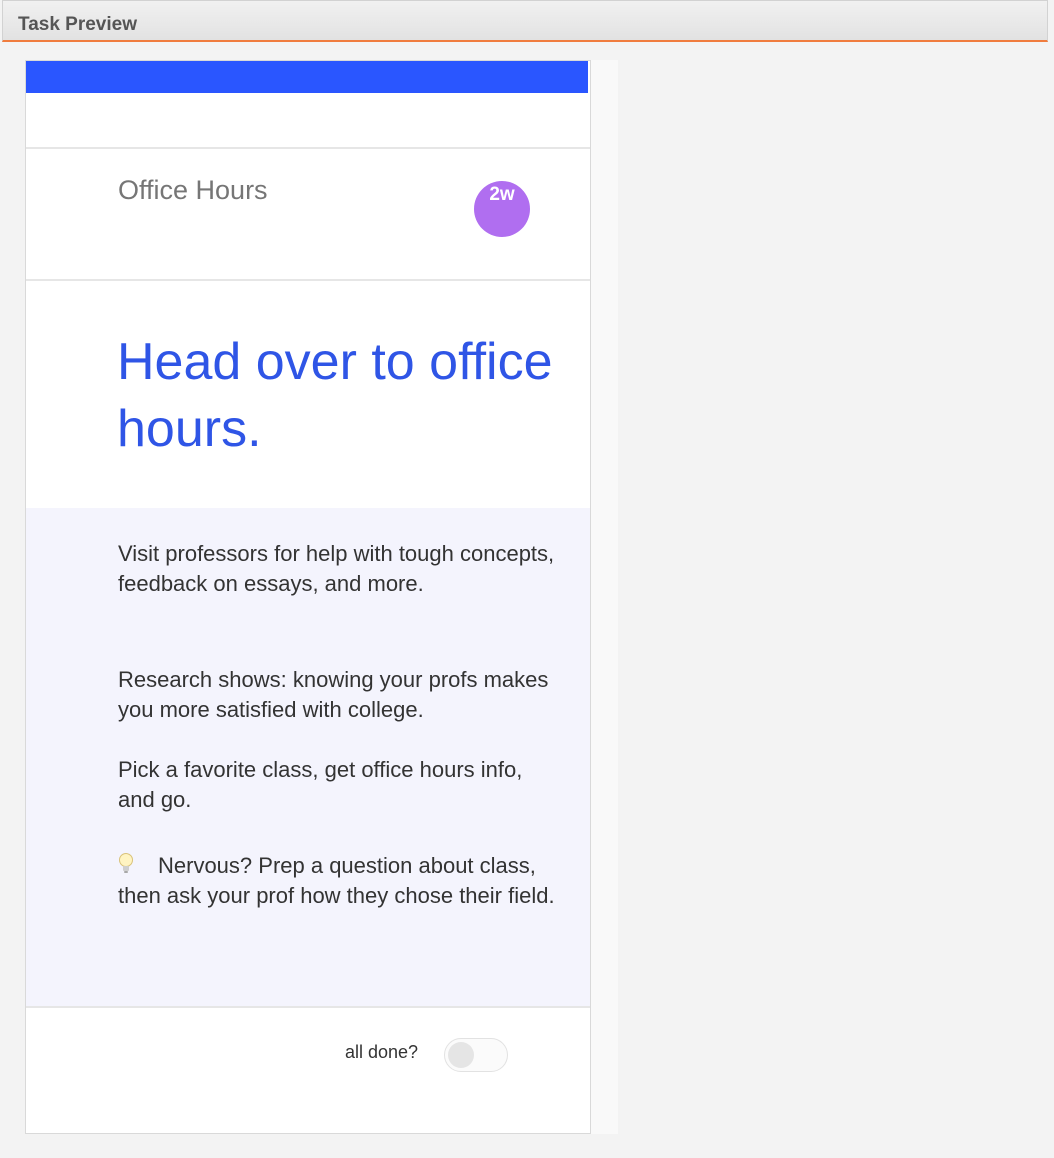 This screenshot has height=1158, width=1054. I want to click on done-toggle, so click(476, 1055).